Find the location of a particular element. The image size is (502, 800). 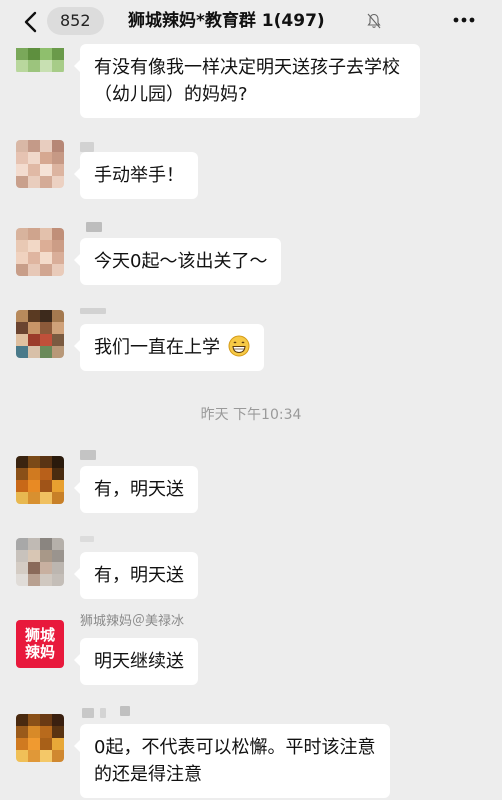

avatar-logo-text: 辣妈 is located at coordinates (39, 652).